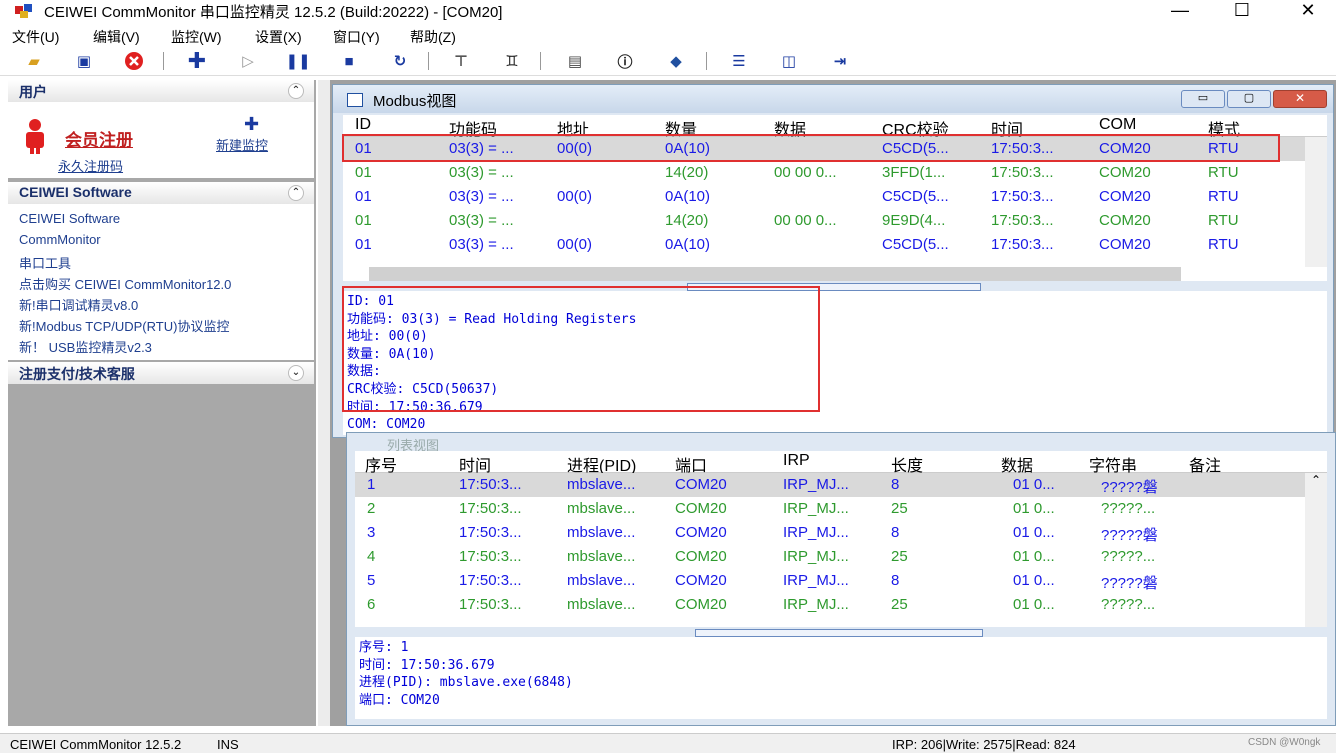  What do you see at coordinates (1117, 125) in the screenshot?
I see `col-com: COM` at bounding box center [1117, 125].